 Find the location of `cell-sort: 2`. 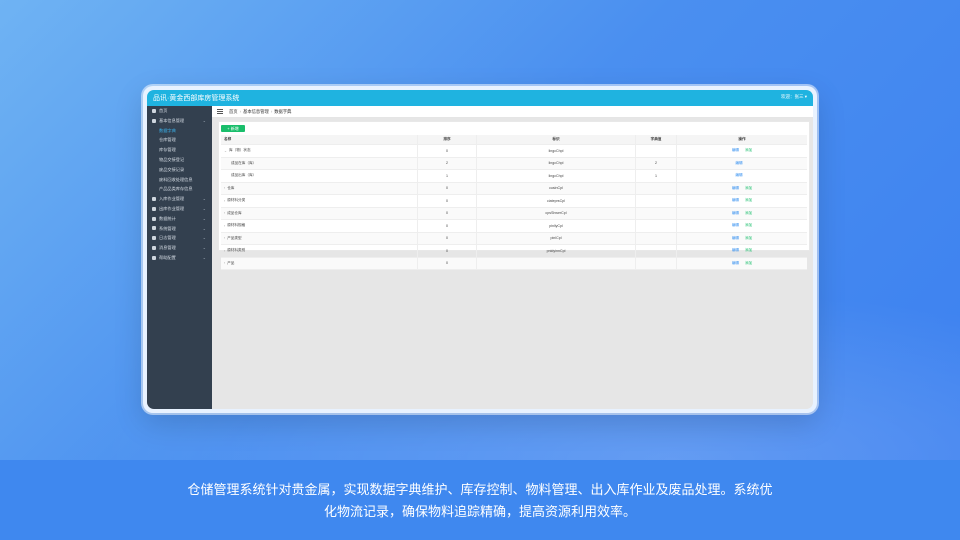

cell-sort: 2 is located at coordinates (447, 163).